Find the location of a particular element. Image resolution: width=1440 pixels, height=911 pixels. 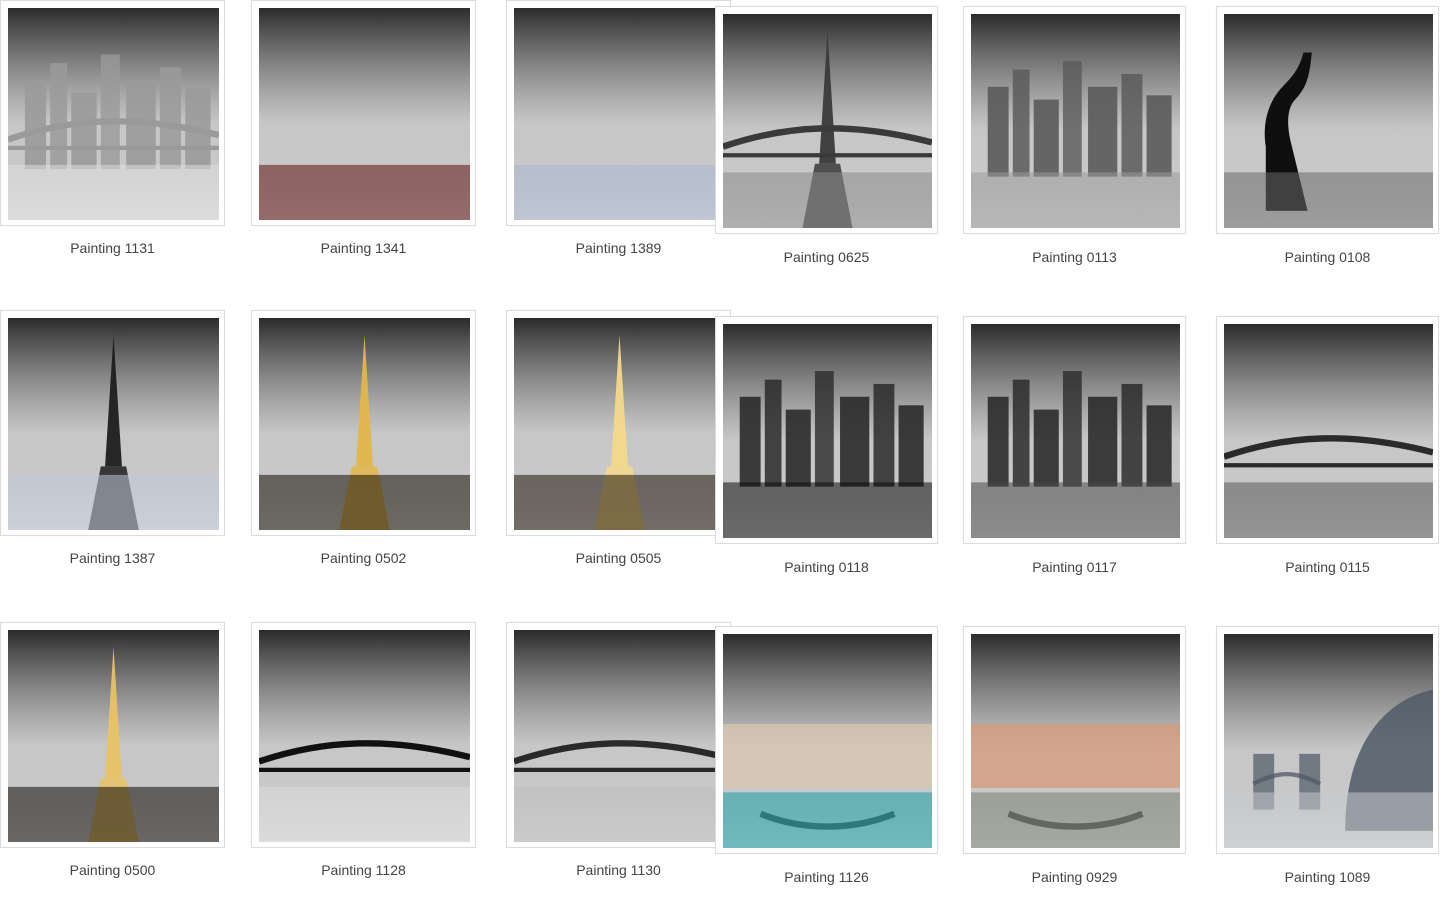

gallery-tile: Painting 0502 is located at coordinates (368, 452).